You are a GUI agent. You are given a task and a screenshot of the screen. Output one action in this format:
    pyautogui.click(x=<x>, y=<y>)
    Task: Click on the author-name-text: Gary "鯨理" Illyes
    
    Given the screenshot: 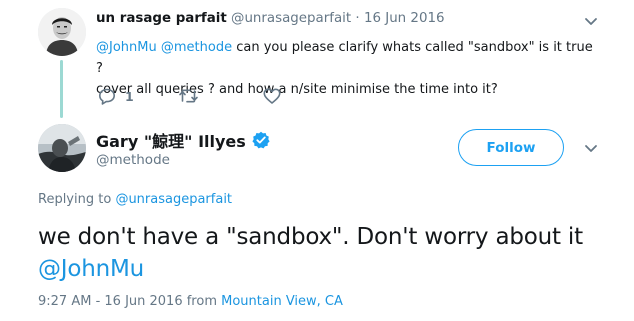 What is the action you would take?
    pyautogui.click(x=171, y=141)
    